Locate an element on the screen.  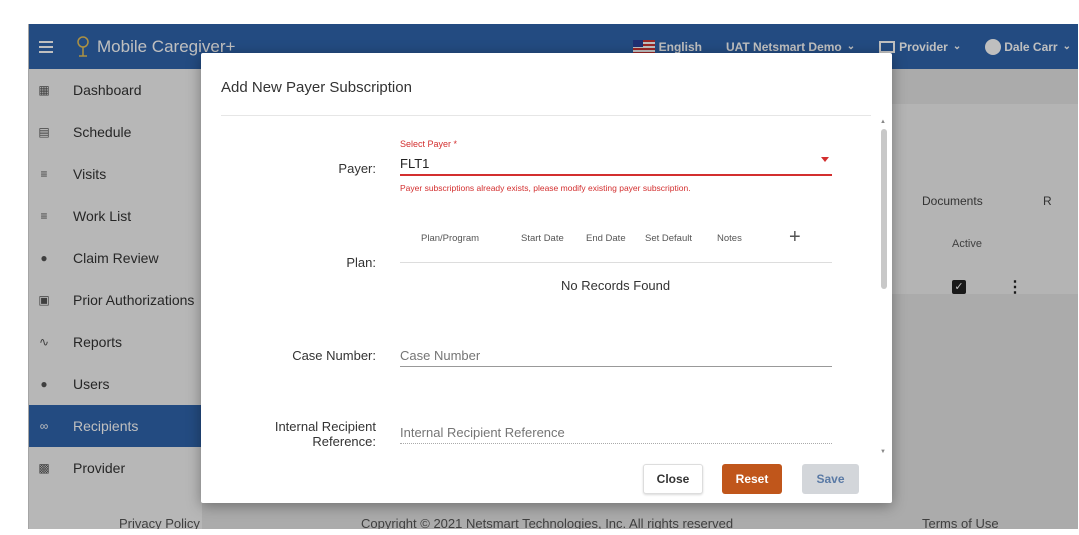
dialog-title: Add New Payer Subscription is located at coordinates (316, 87).